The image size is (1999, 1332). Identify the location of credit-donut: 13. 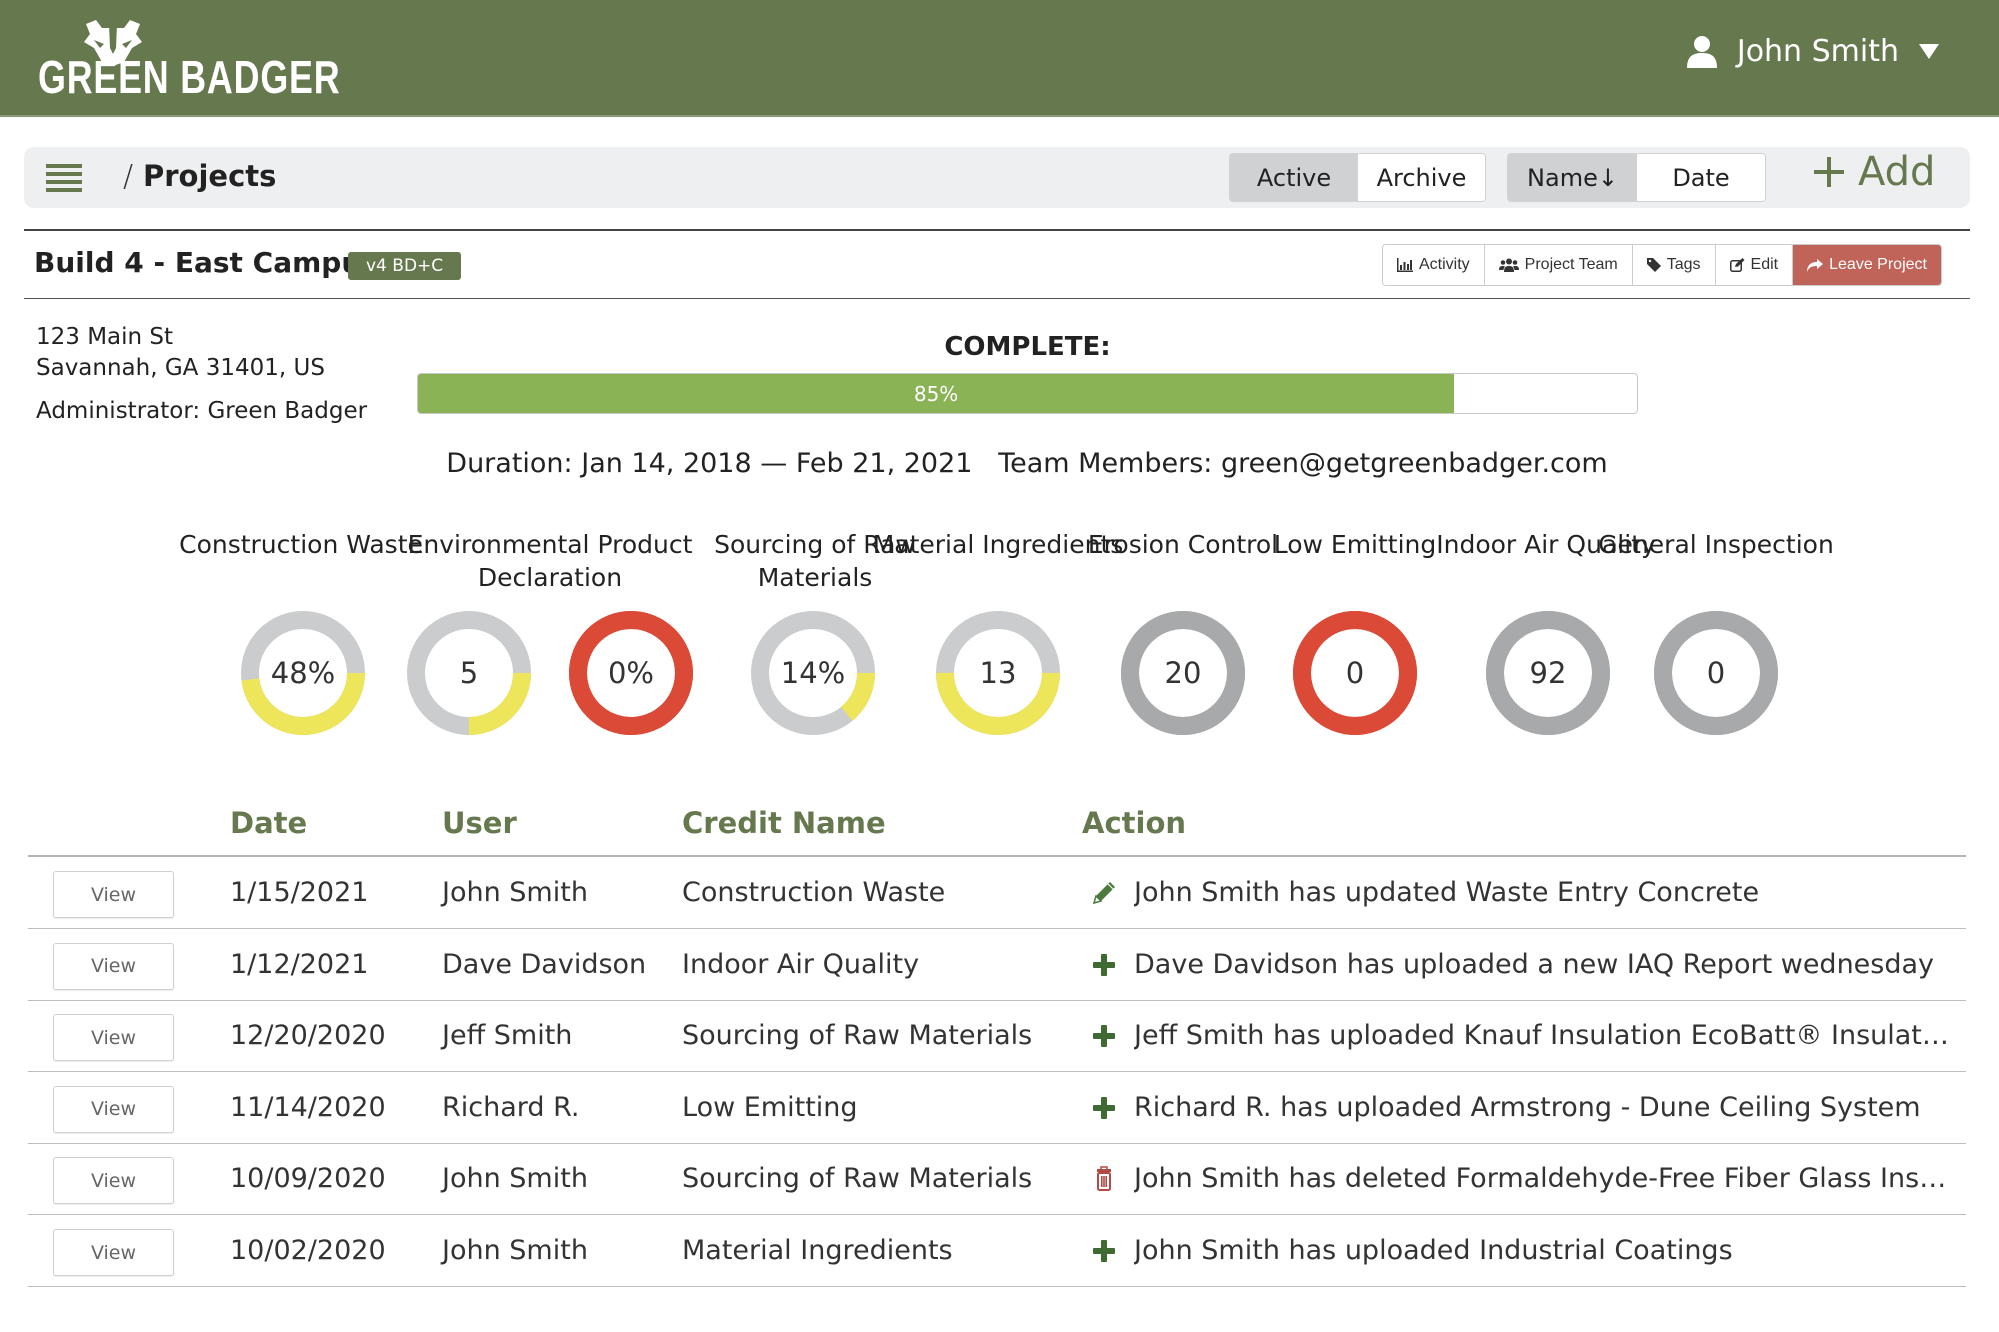
(998, 673).